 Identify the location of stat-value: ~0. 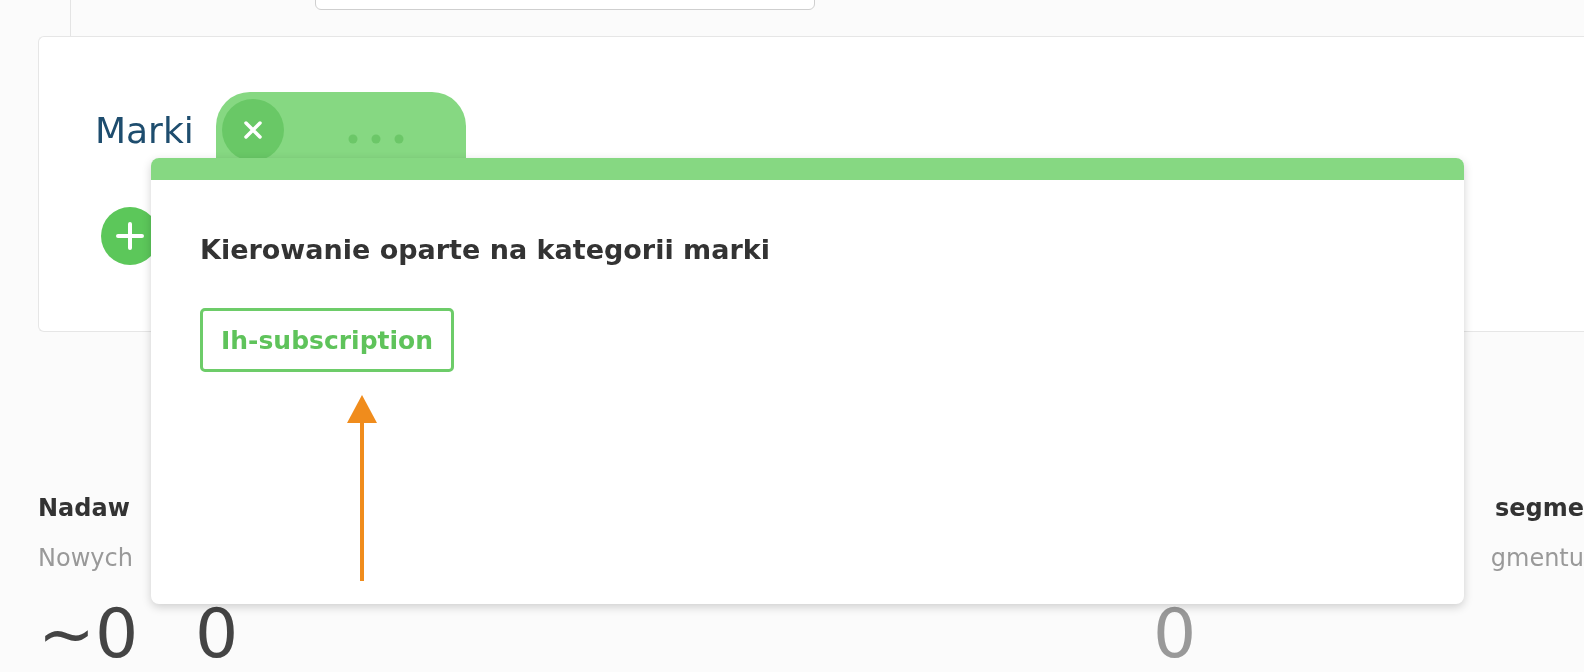
(88, 634).